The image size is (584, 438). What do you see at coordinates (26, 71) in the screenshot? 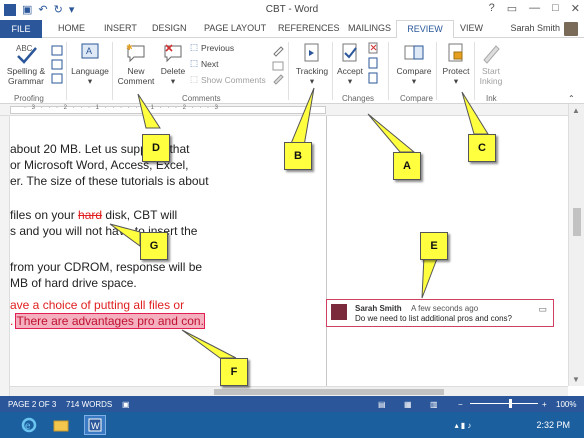
I see `spelling-label: Spelling &` at bounding box center [26, 71].